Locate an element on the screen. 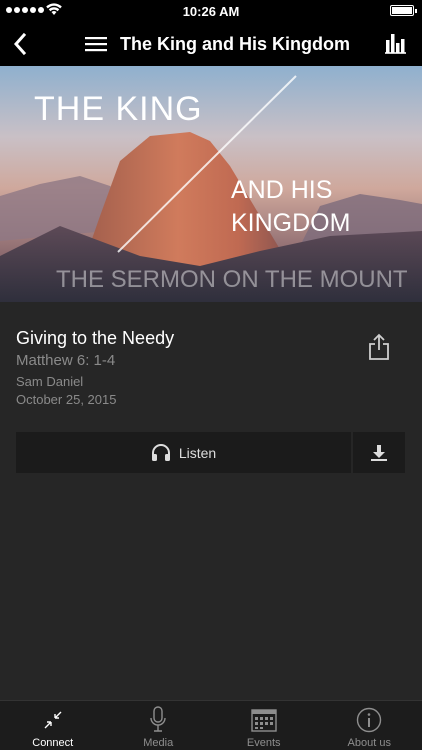  back-chevron-icon is located at coordinates (20, 44).